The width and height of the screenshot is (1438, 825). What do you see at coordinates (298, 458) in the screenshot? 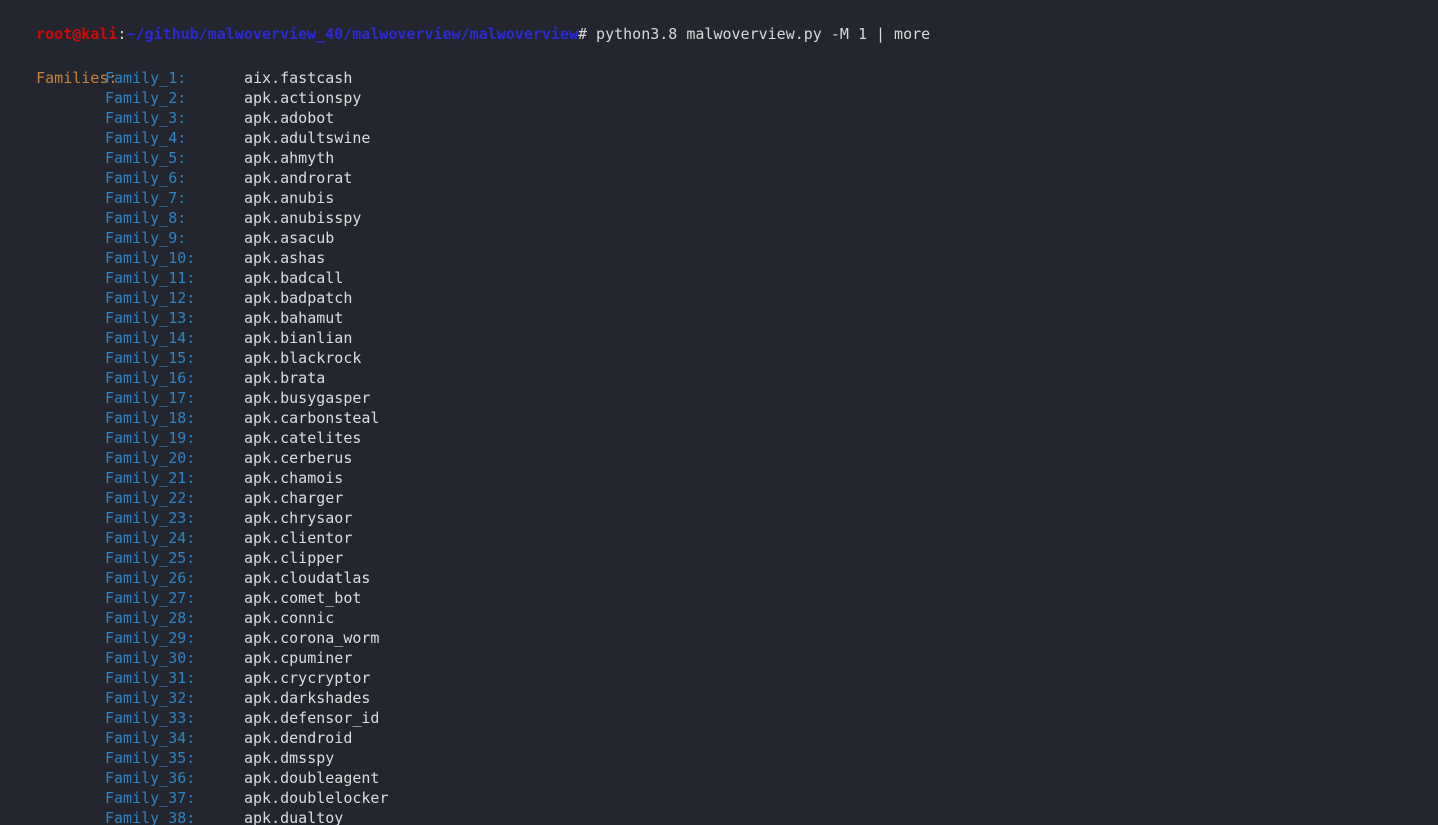
I see `family-value: apk.cerberus` at bounding box center [298, 458].